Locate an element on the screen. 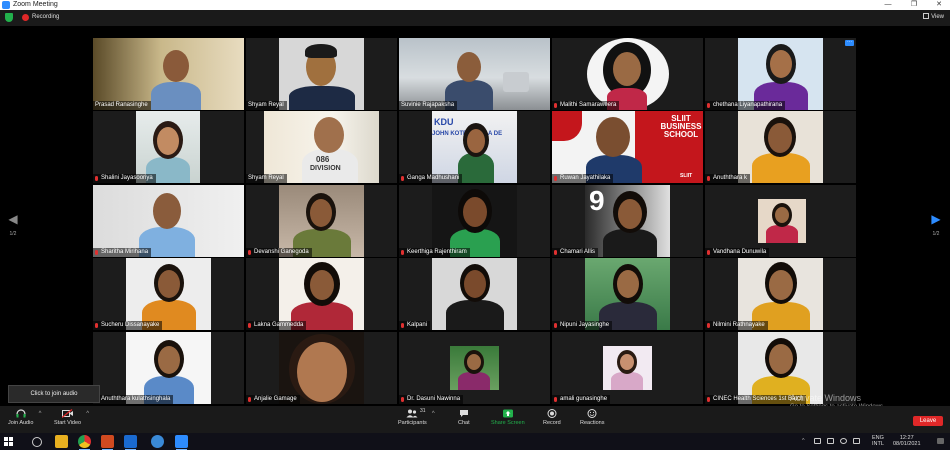 The height and width of the screenshot is (450, 950). participant-name: Ganga Madhushani is located at coordinates (431, 178).